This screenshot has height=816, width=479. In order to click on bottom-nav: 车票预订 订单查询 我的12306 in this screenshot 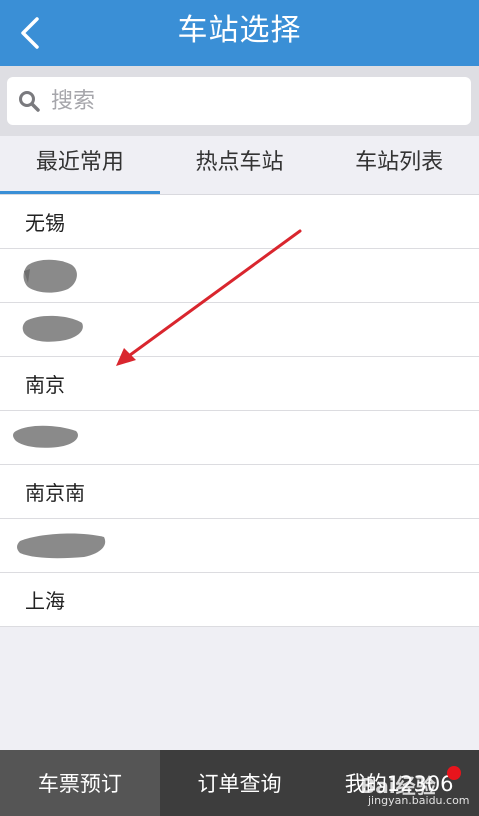, I will do `click(239, 783)`.